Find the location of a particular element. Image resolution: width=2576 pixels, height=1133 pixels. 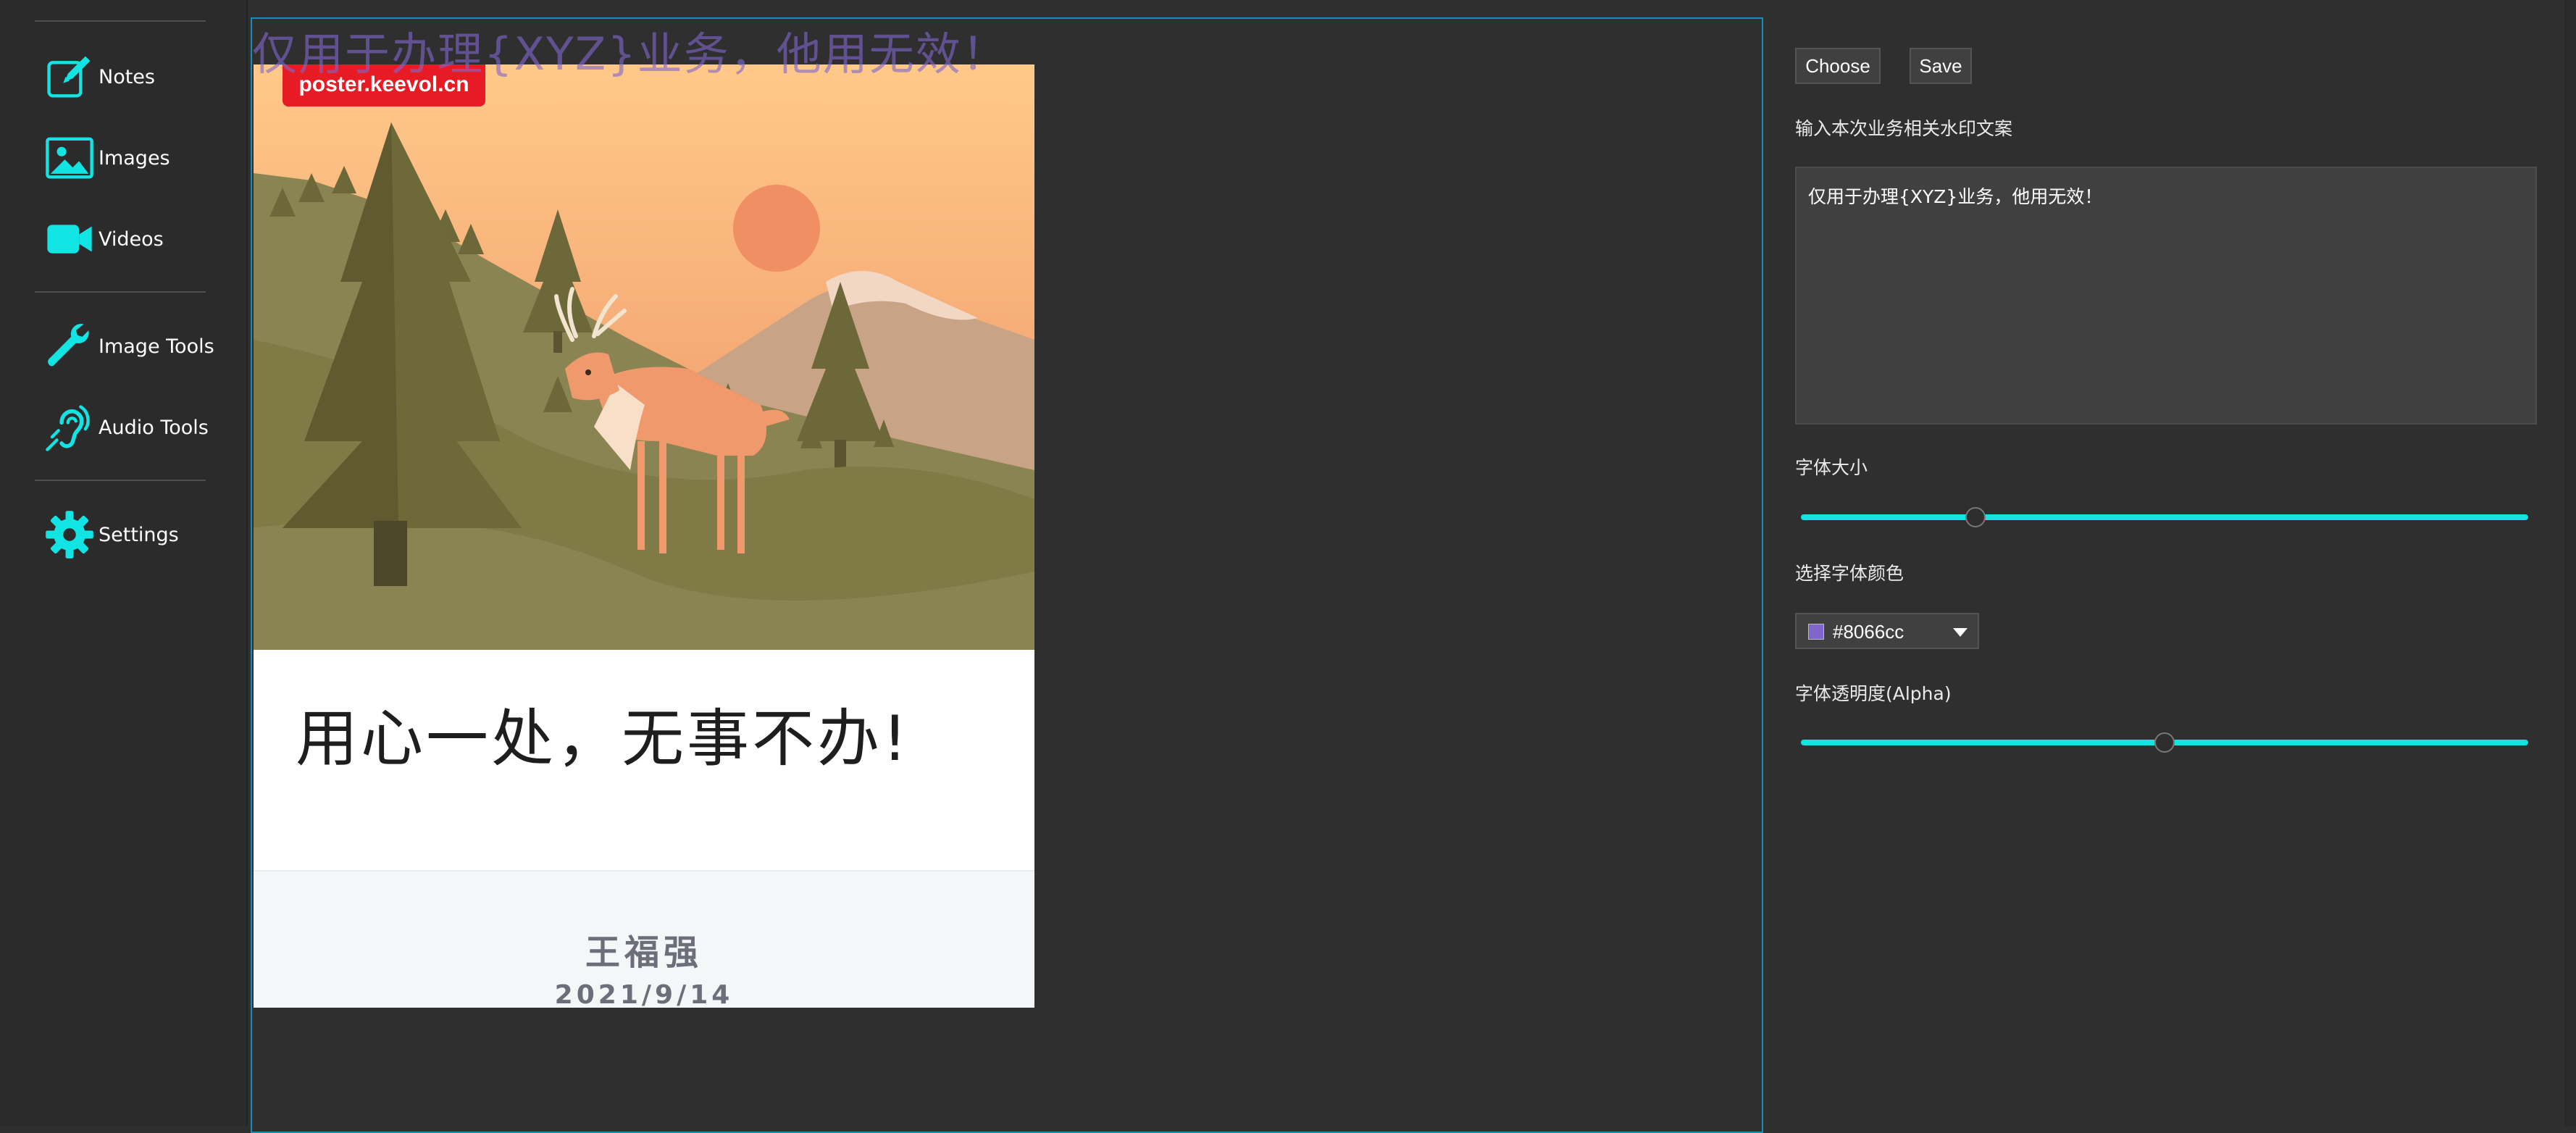

font-size-label: 字体大小 is located at coordinates (1831, 467).